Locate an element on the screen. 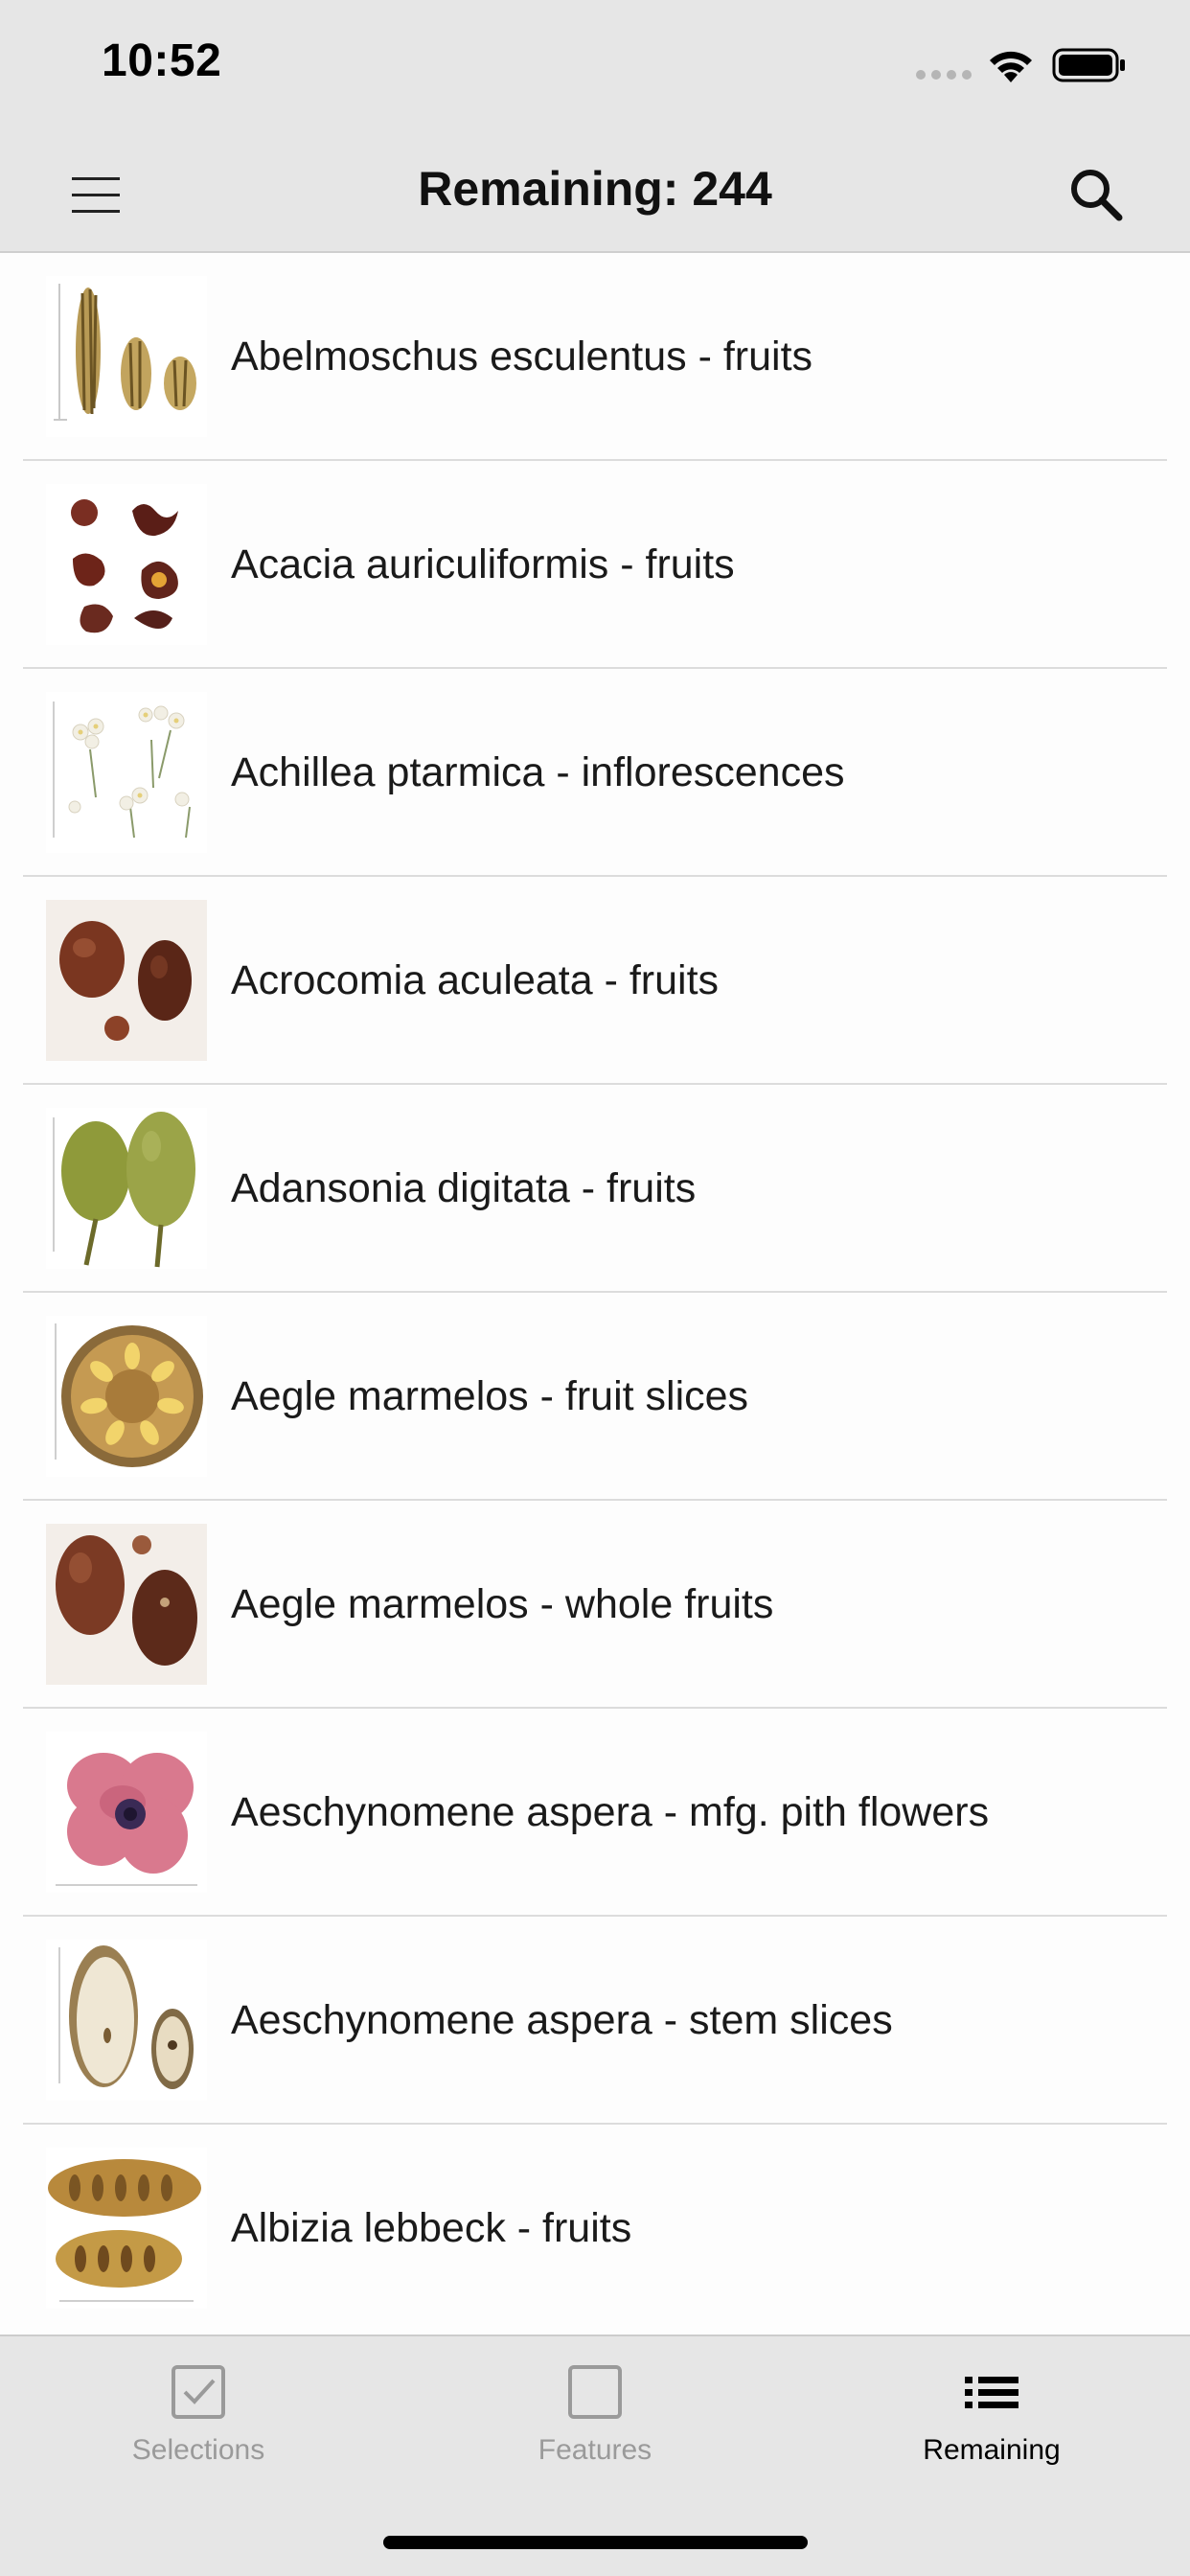 The image size is (1190, 2576). list-item: Albizia lebbeck - fruits is located at coordinates (595, 2229).